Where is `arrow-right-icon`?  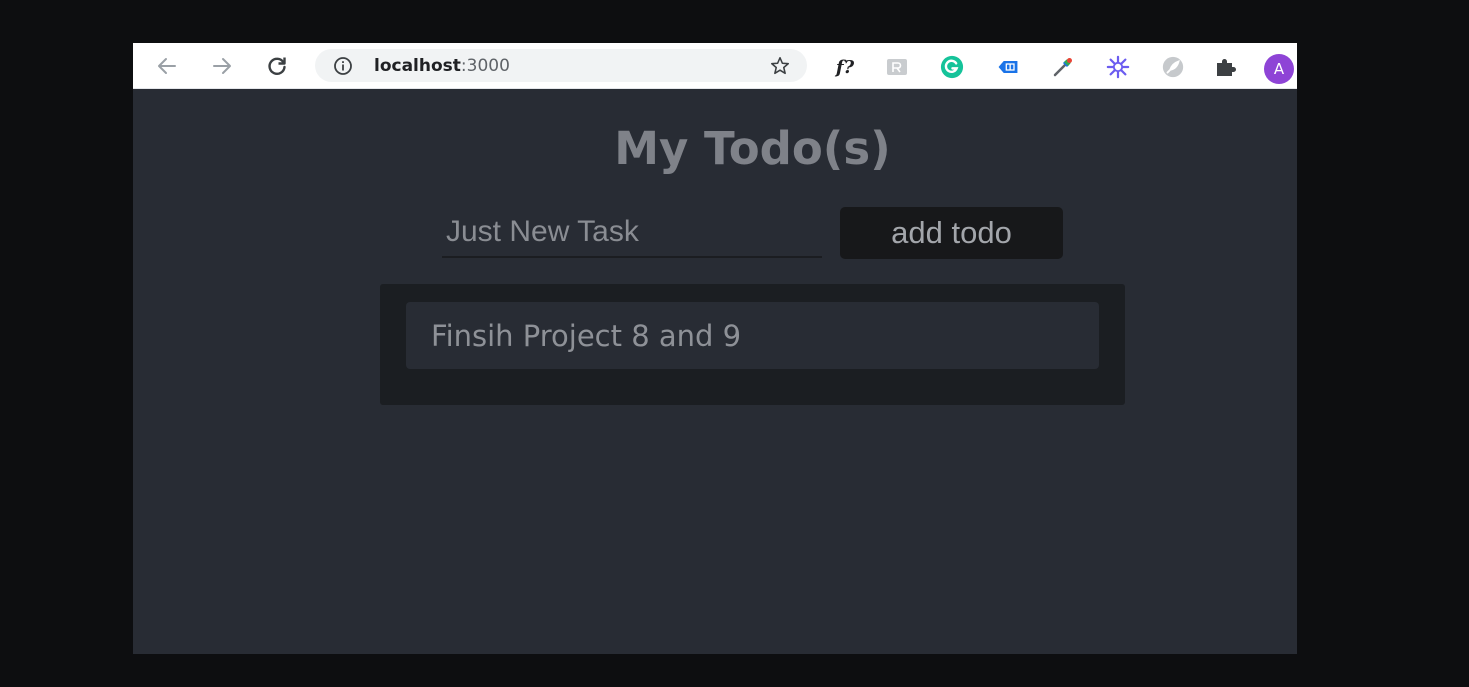
arrow-right-icon is located at coordinates (222, 66).